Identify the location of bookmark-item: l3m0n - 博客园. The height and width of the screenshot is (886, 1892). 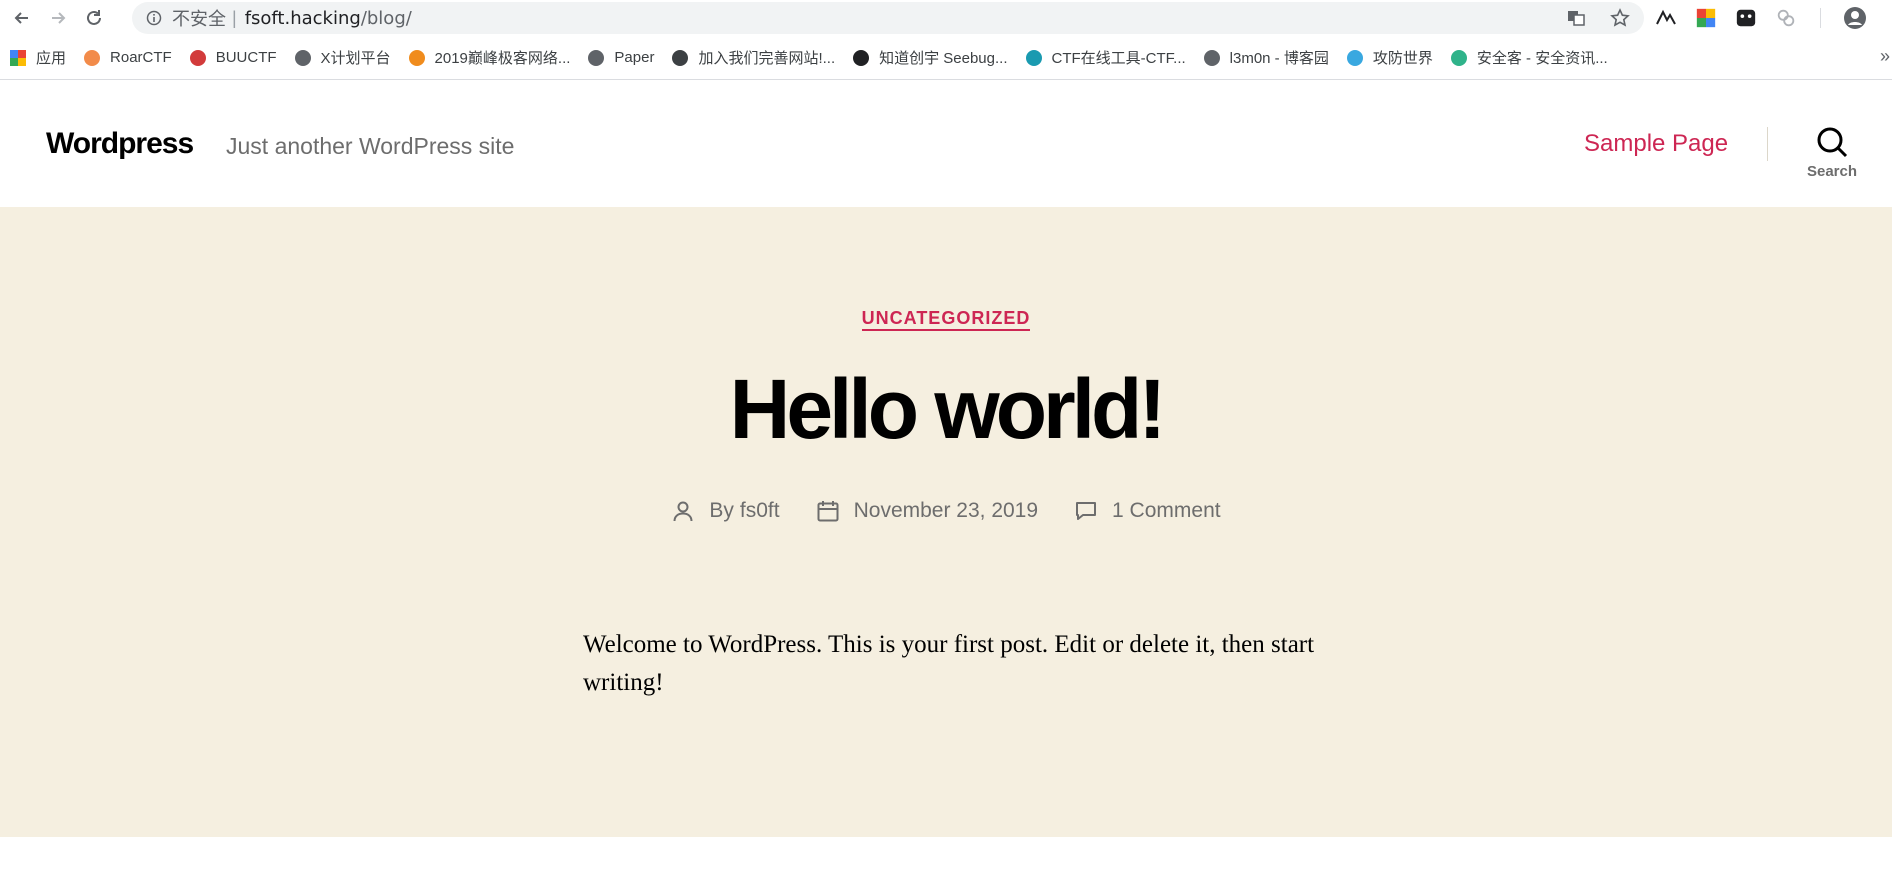
(1265, 58).